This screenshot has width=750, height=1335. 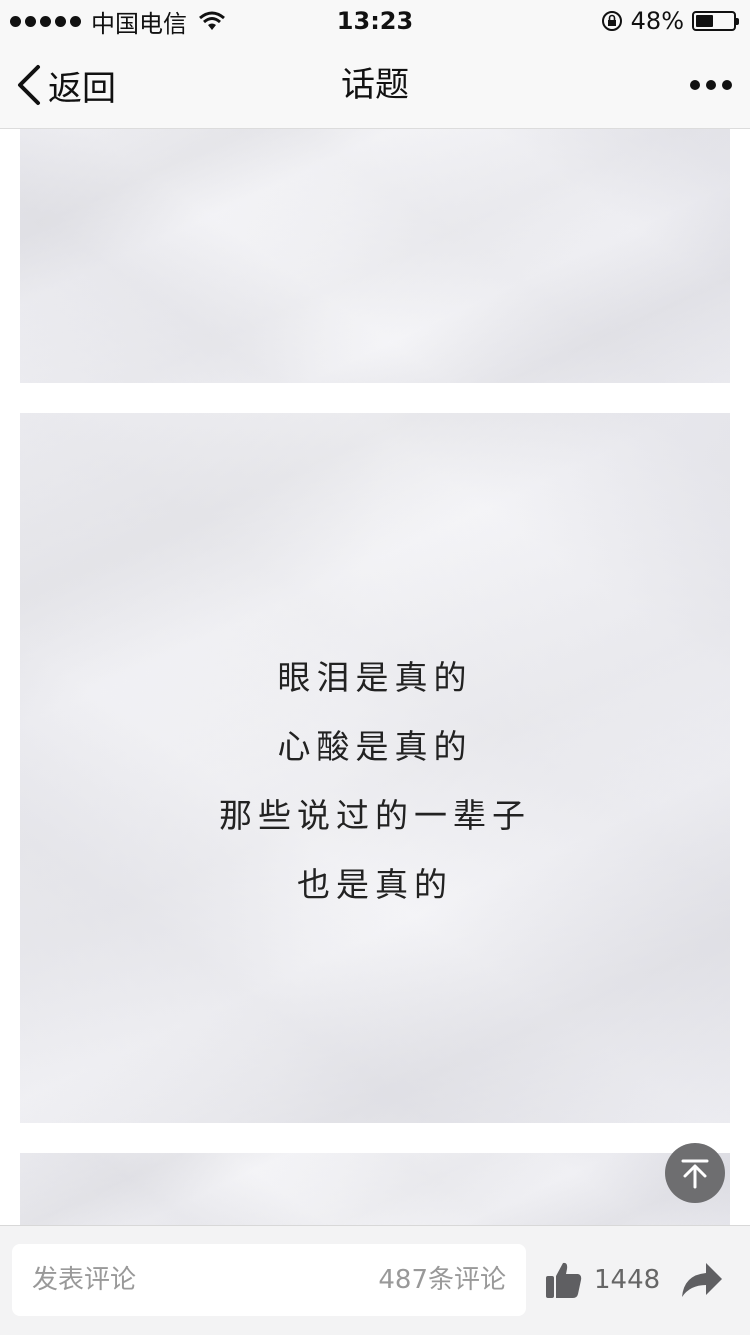 I want to click on page-title: 话题, so click(x=375, y=85).